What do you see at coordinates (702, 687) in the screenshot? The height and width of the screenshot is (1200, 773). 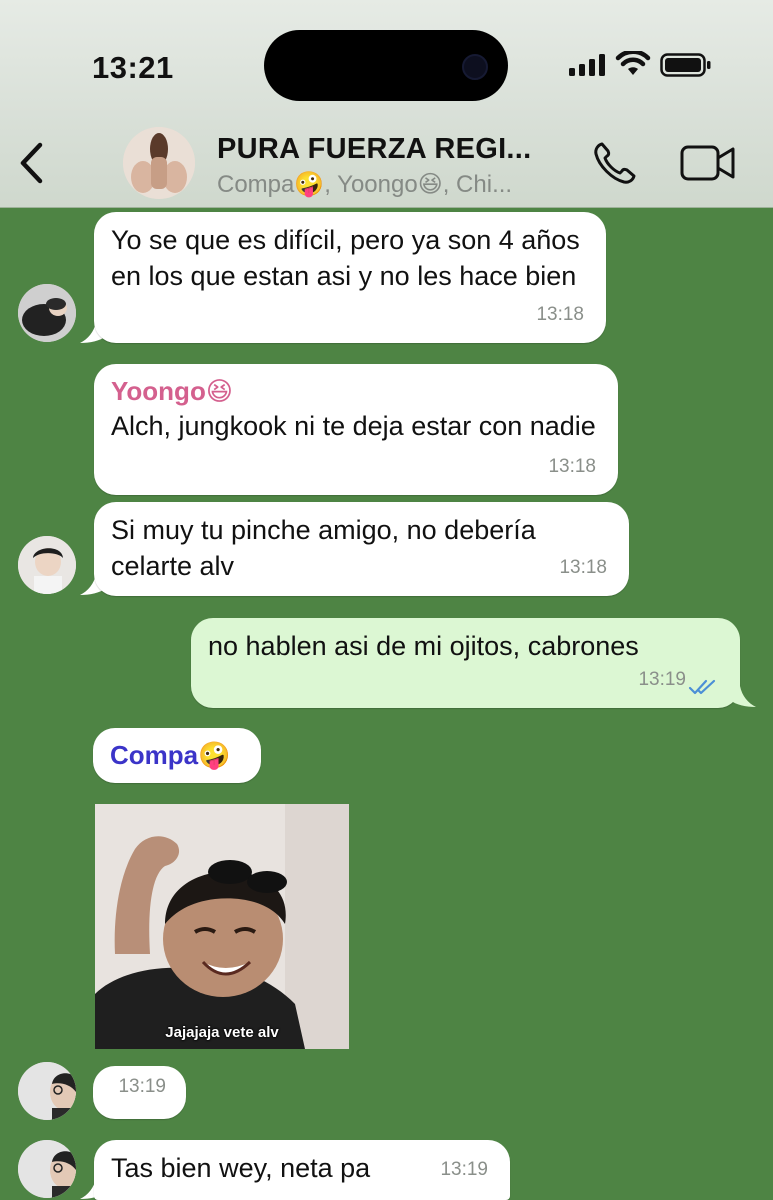 I see `read-receipt-icon` at bounding box center [702, 687].